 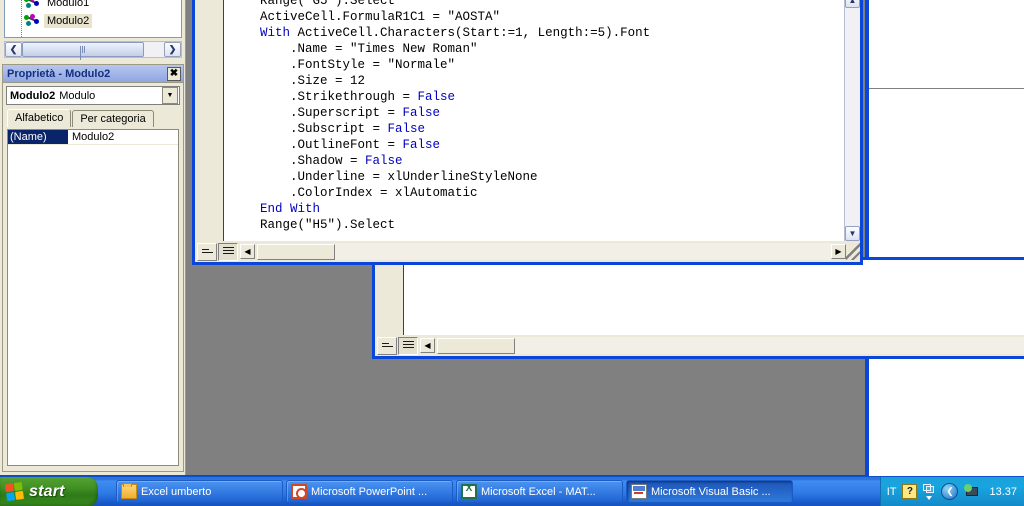 What do you see at coordinates (298, 81) in the screenshot?
I see `code-token: .Size = 12` at bounding box center [298, 81].